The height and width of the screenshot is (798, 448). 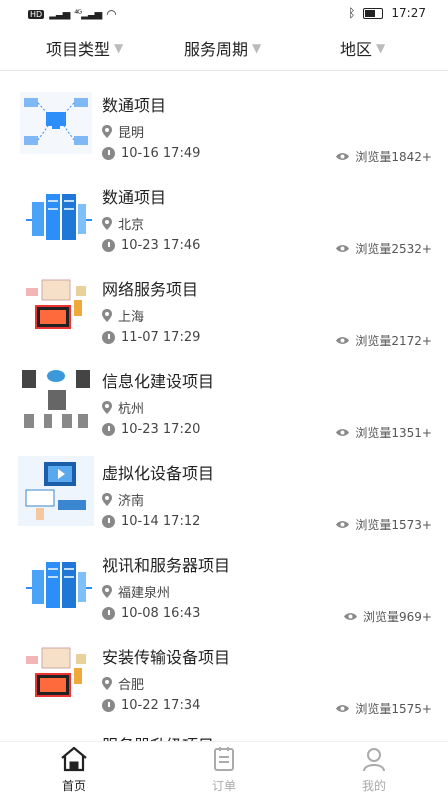 What do you see at coordinates (224, 312) in the screenshot?
I see `list-item: 网络服务项目上海 11-07 17:29 浏览量2172+` at bounding box center [224, 312].